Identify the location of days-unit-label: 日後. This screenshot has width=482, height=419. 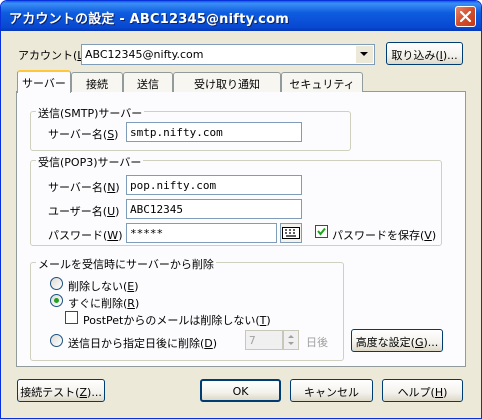
(317, 342).